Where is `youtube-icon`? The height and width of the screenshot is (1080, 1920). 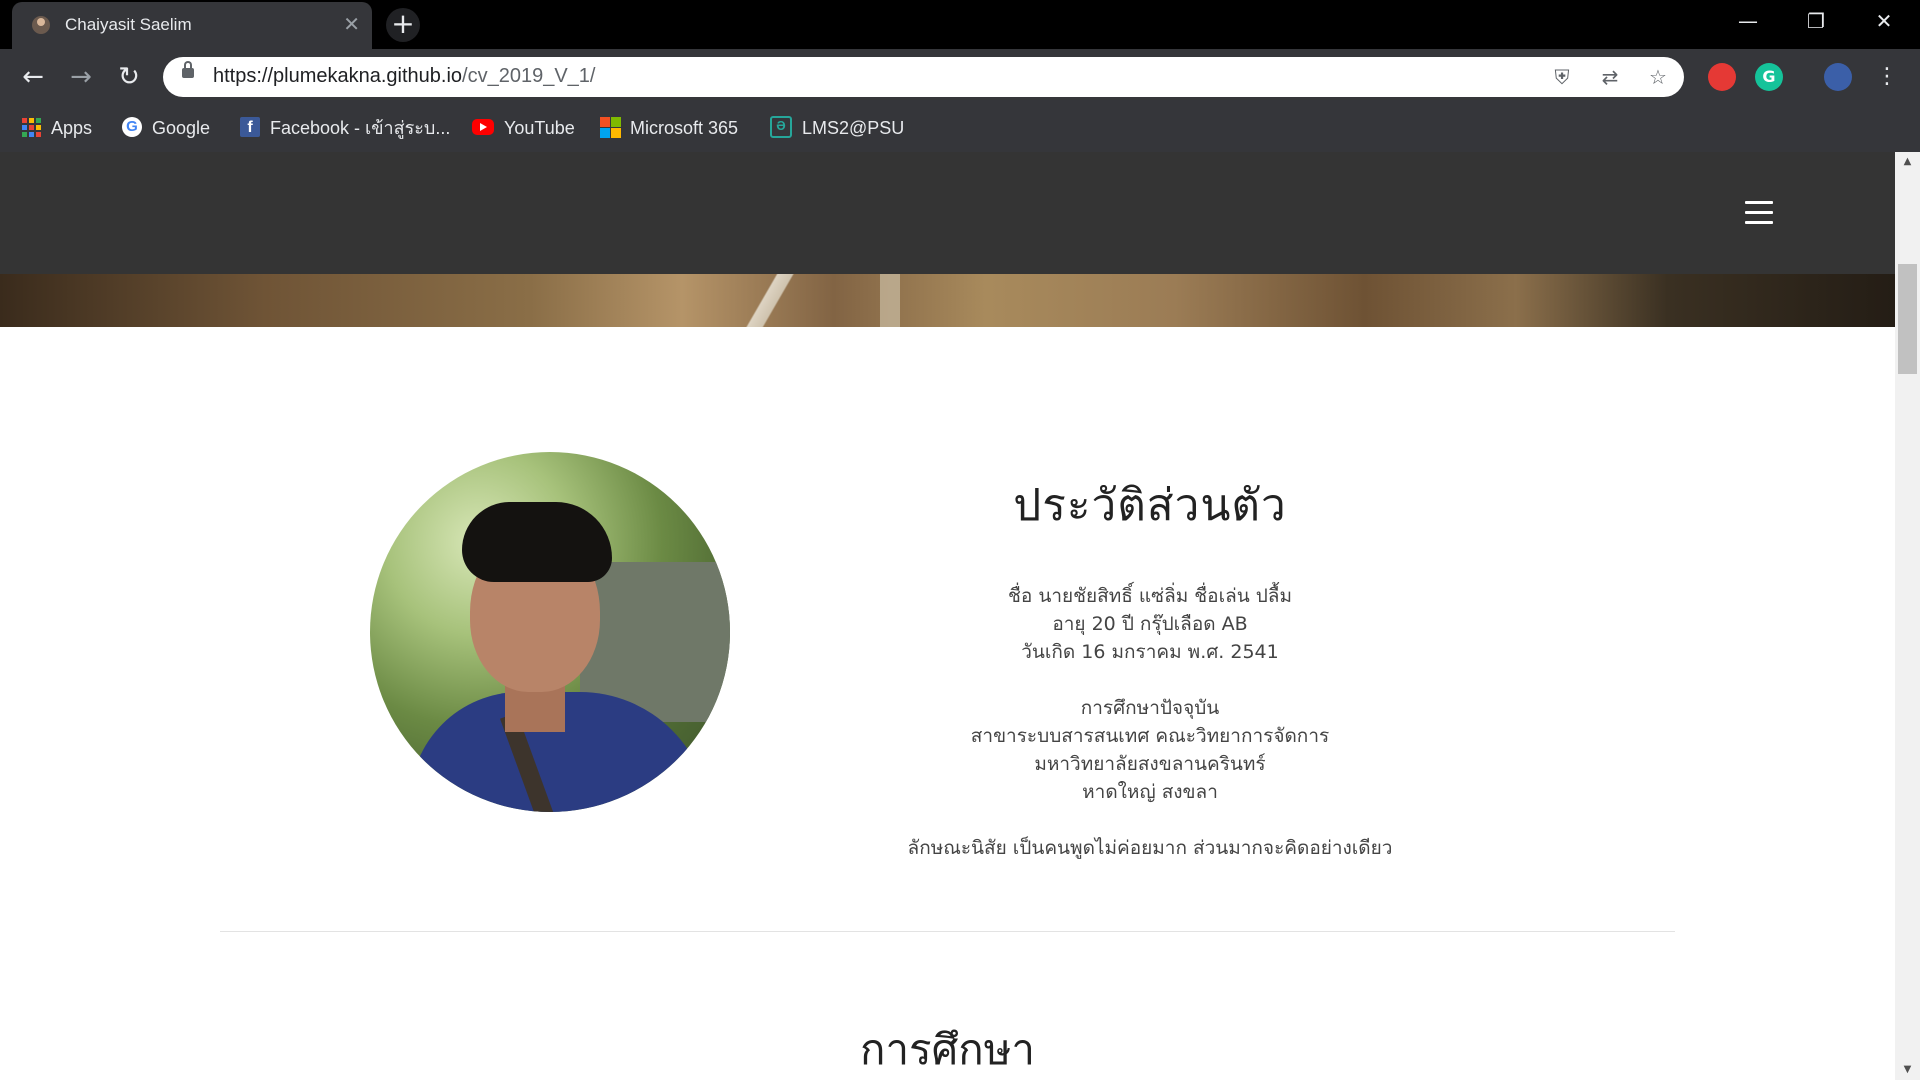
youtube-icon is located at coordinates (483, 127).